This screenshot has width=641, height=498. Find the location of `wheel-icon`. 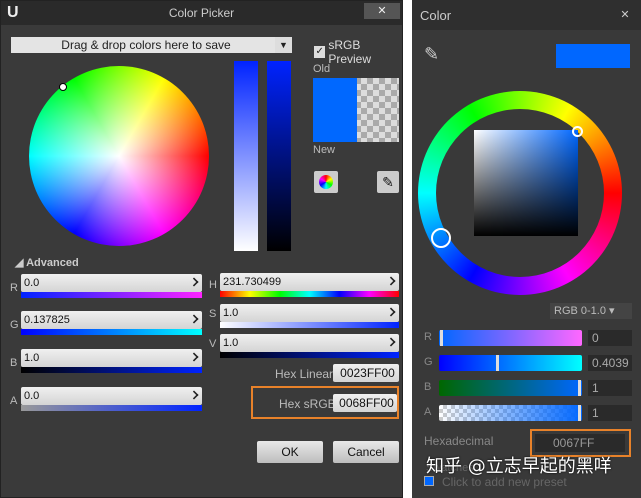

wheel-icon is located at coordinates (326, 182).